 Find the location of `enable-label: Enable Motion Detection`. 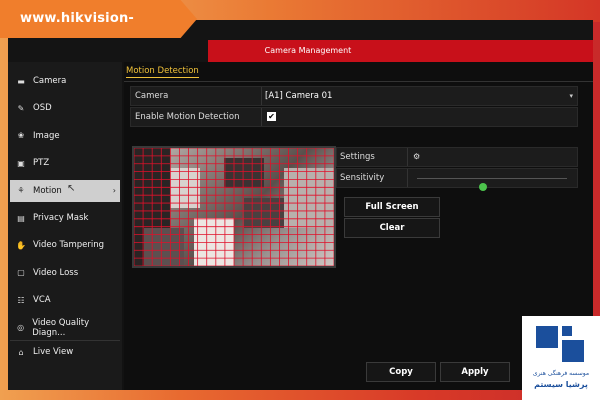

enable-label: Enable Motion Detection is located at coordinates (187, 117).